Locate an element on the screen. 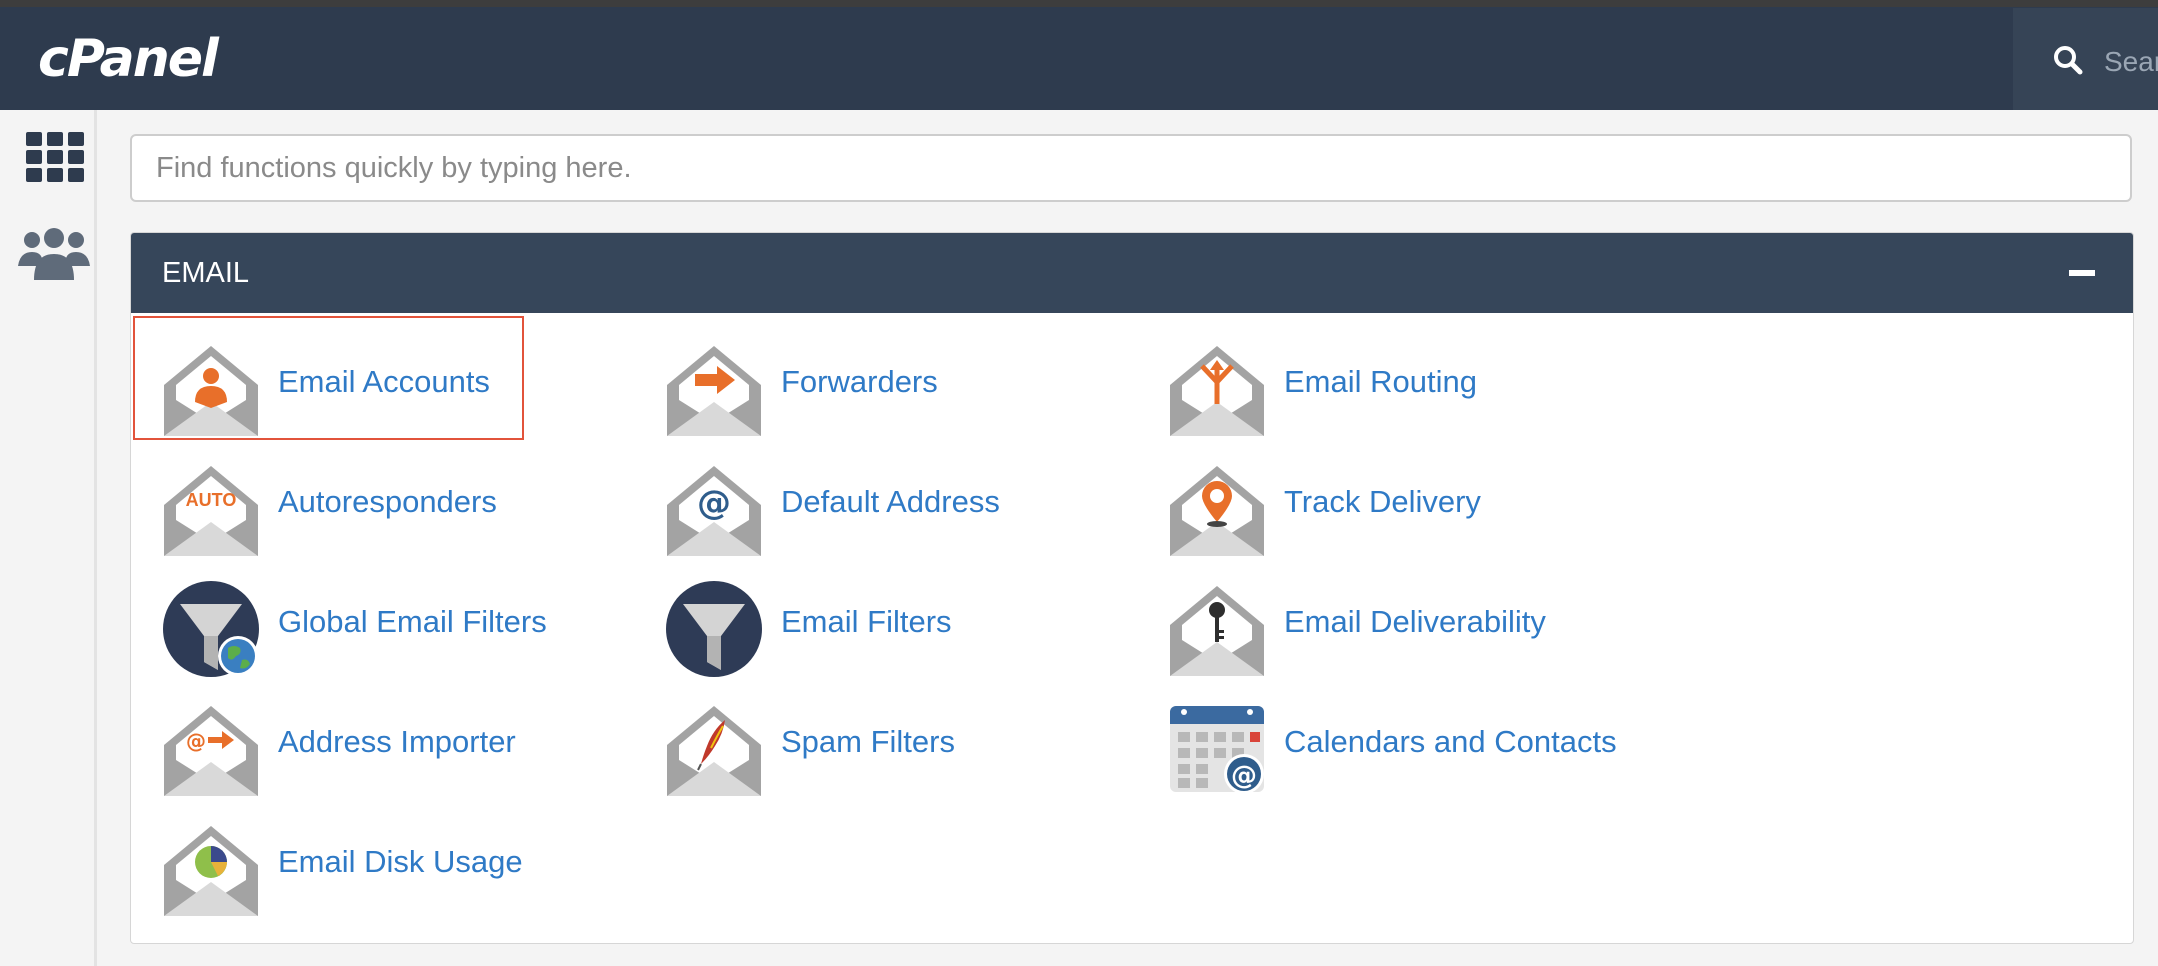 The image size is (2158, 966). global-email-filters-link: Global Email Filters is located at coordinates (341, 618).